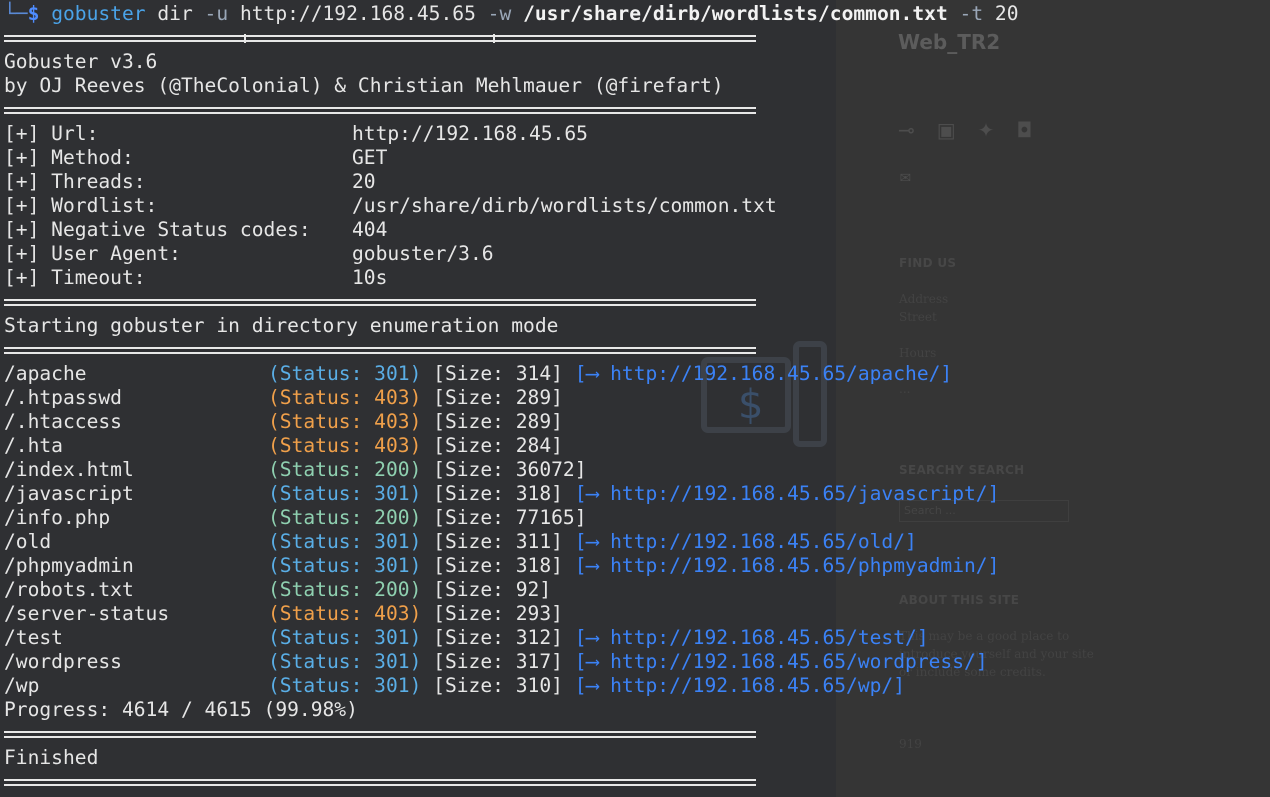 The width and height of the screenshot is (1270, 797). Describe the element at coordinates (51, 133) in the screenshot. I see `config-key: [+] Url:` at that location.